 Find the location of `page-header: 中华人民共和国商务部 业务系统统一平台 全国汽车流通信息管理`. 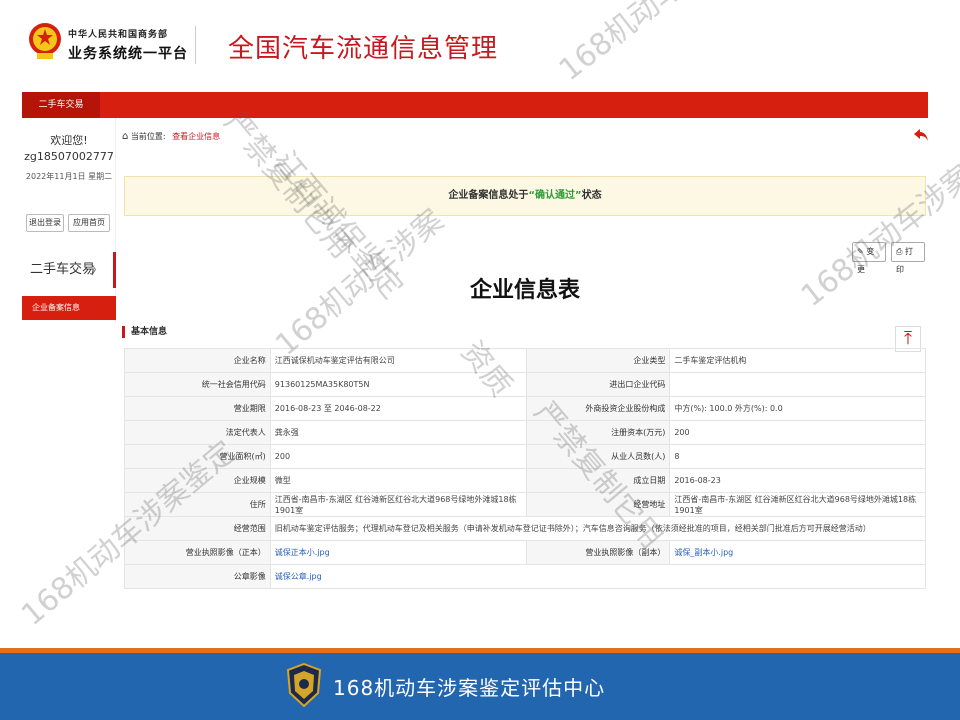

page-header: 中华人民共和国商务部 业务系统统一平台 全国汽车流通信息管理 is located at coordinates (480, 45).